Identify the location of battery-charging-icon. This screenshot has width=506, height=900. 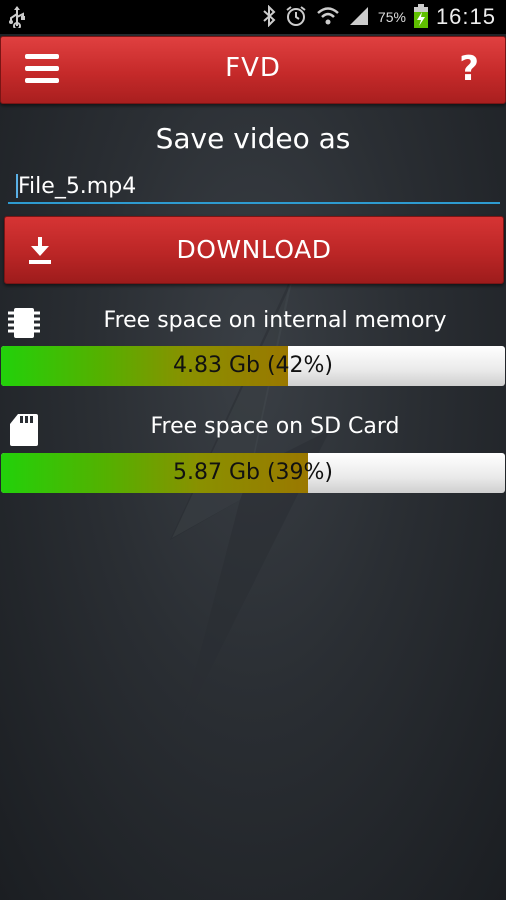
(420, 17).